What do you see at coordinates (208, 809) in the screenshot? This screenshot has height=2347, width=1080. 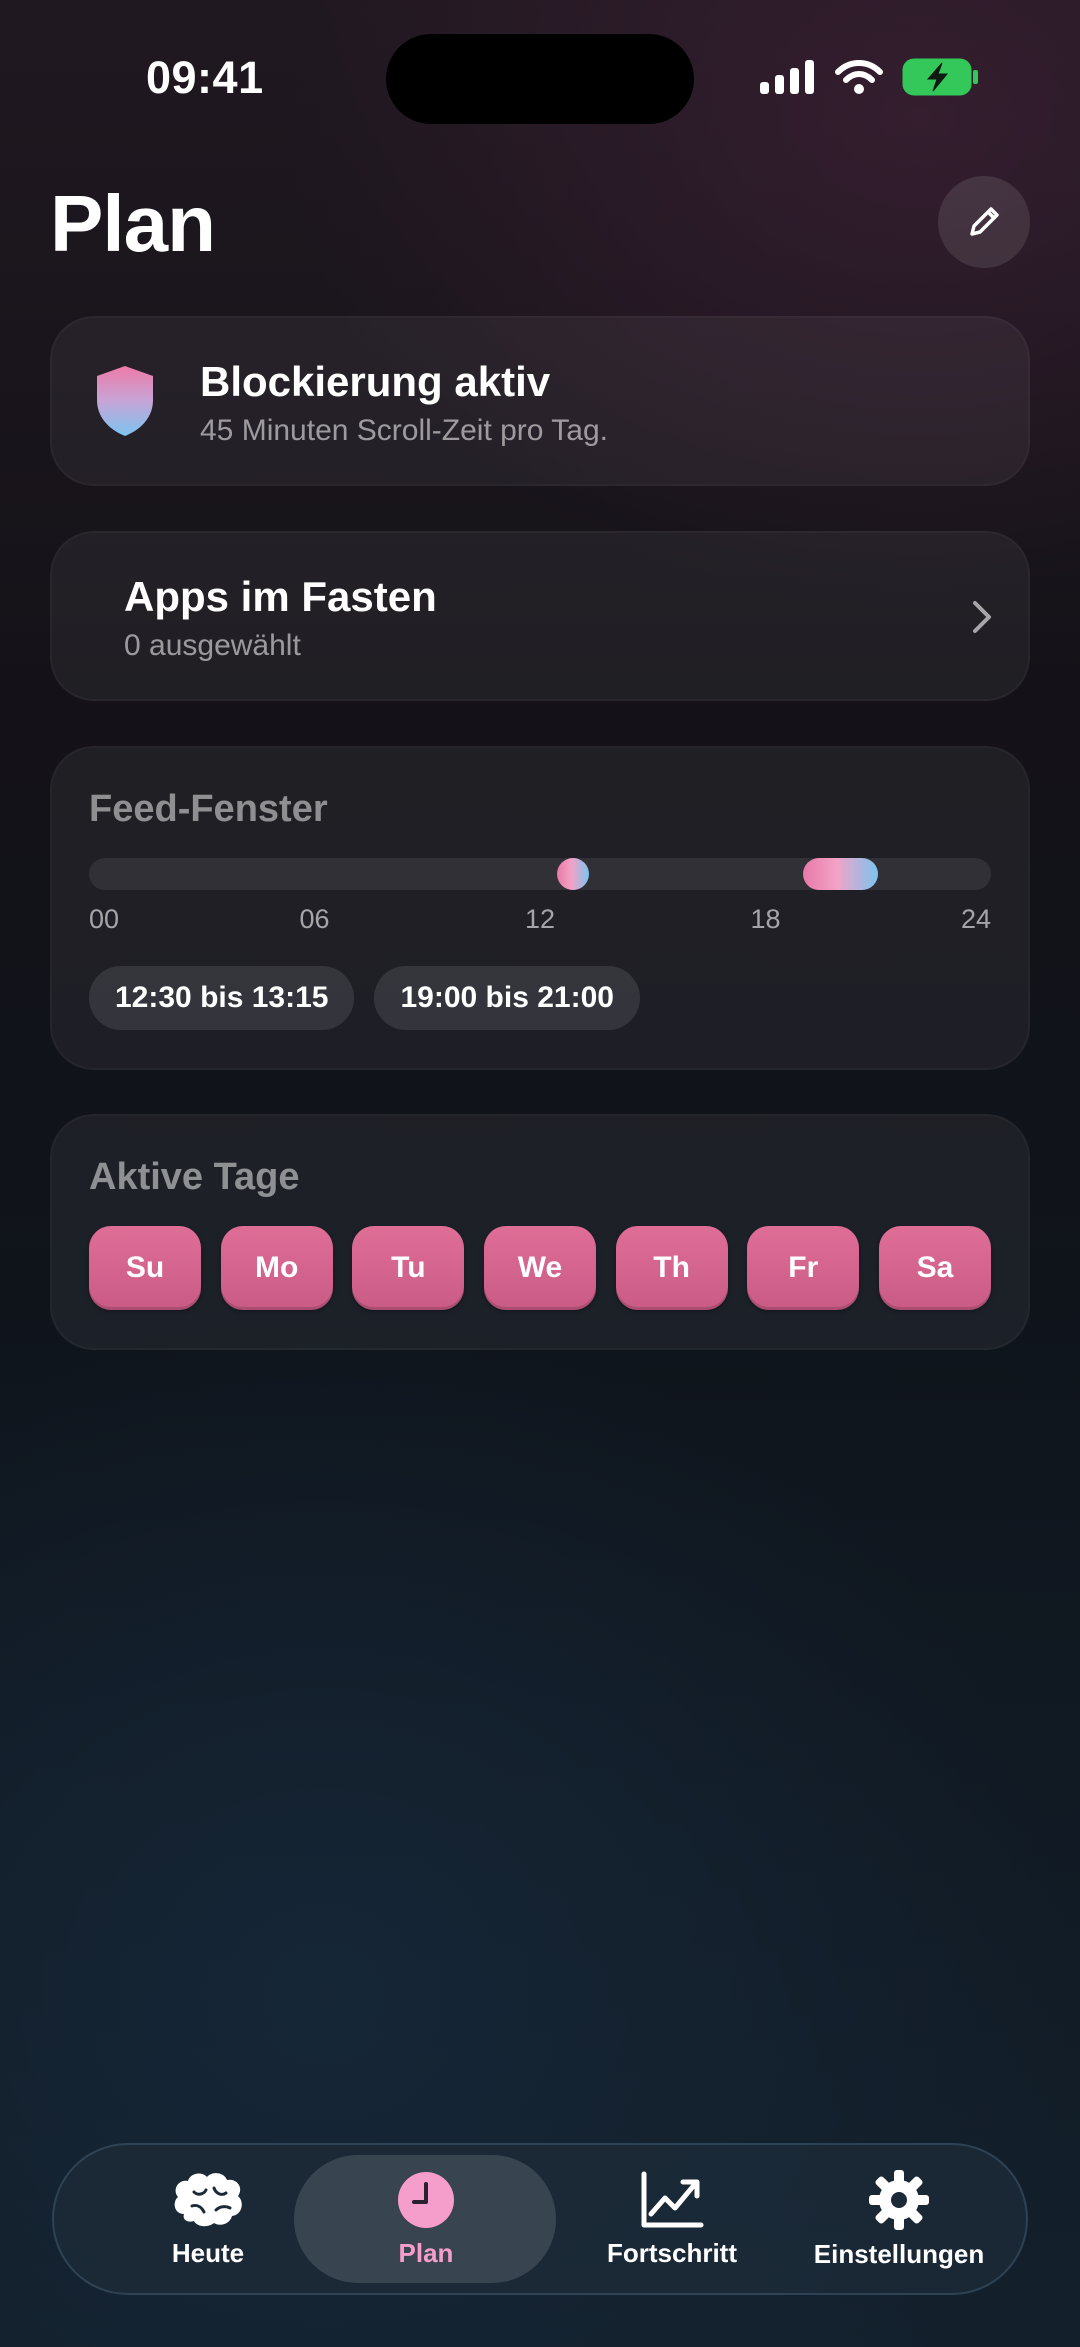 I see `feed-window-label: Feed-Fenster` at bounding box center [208, 809].